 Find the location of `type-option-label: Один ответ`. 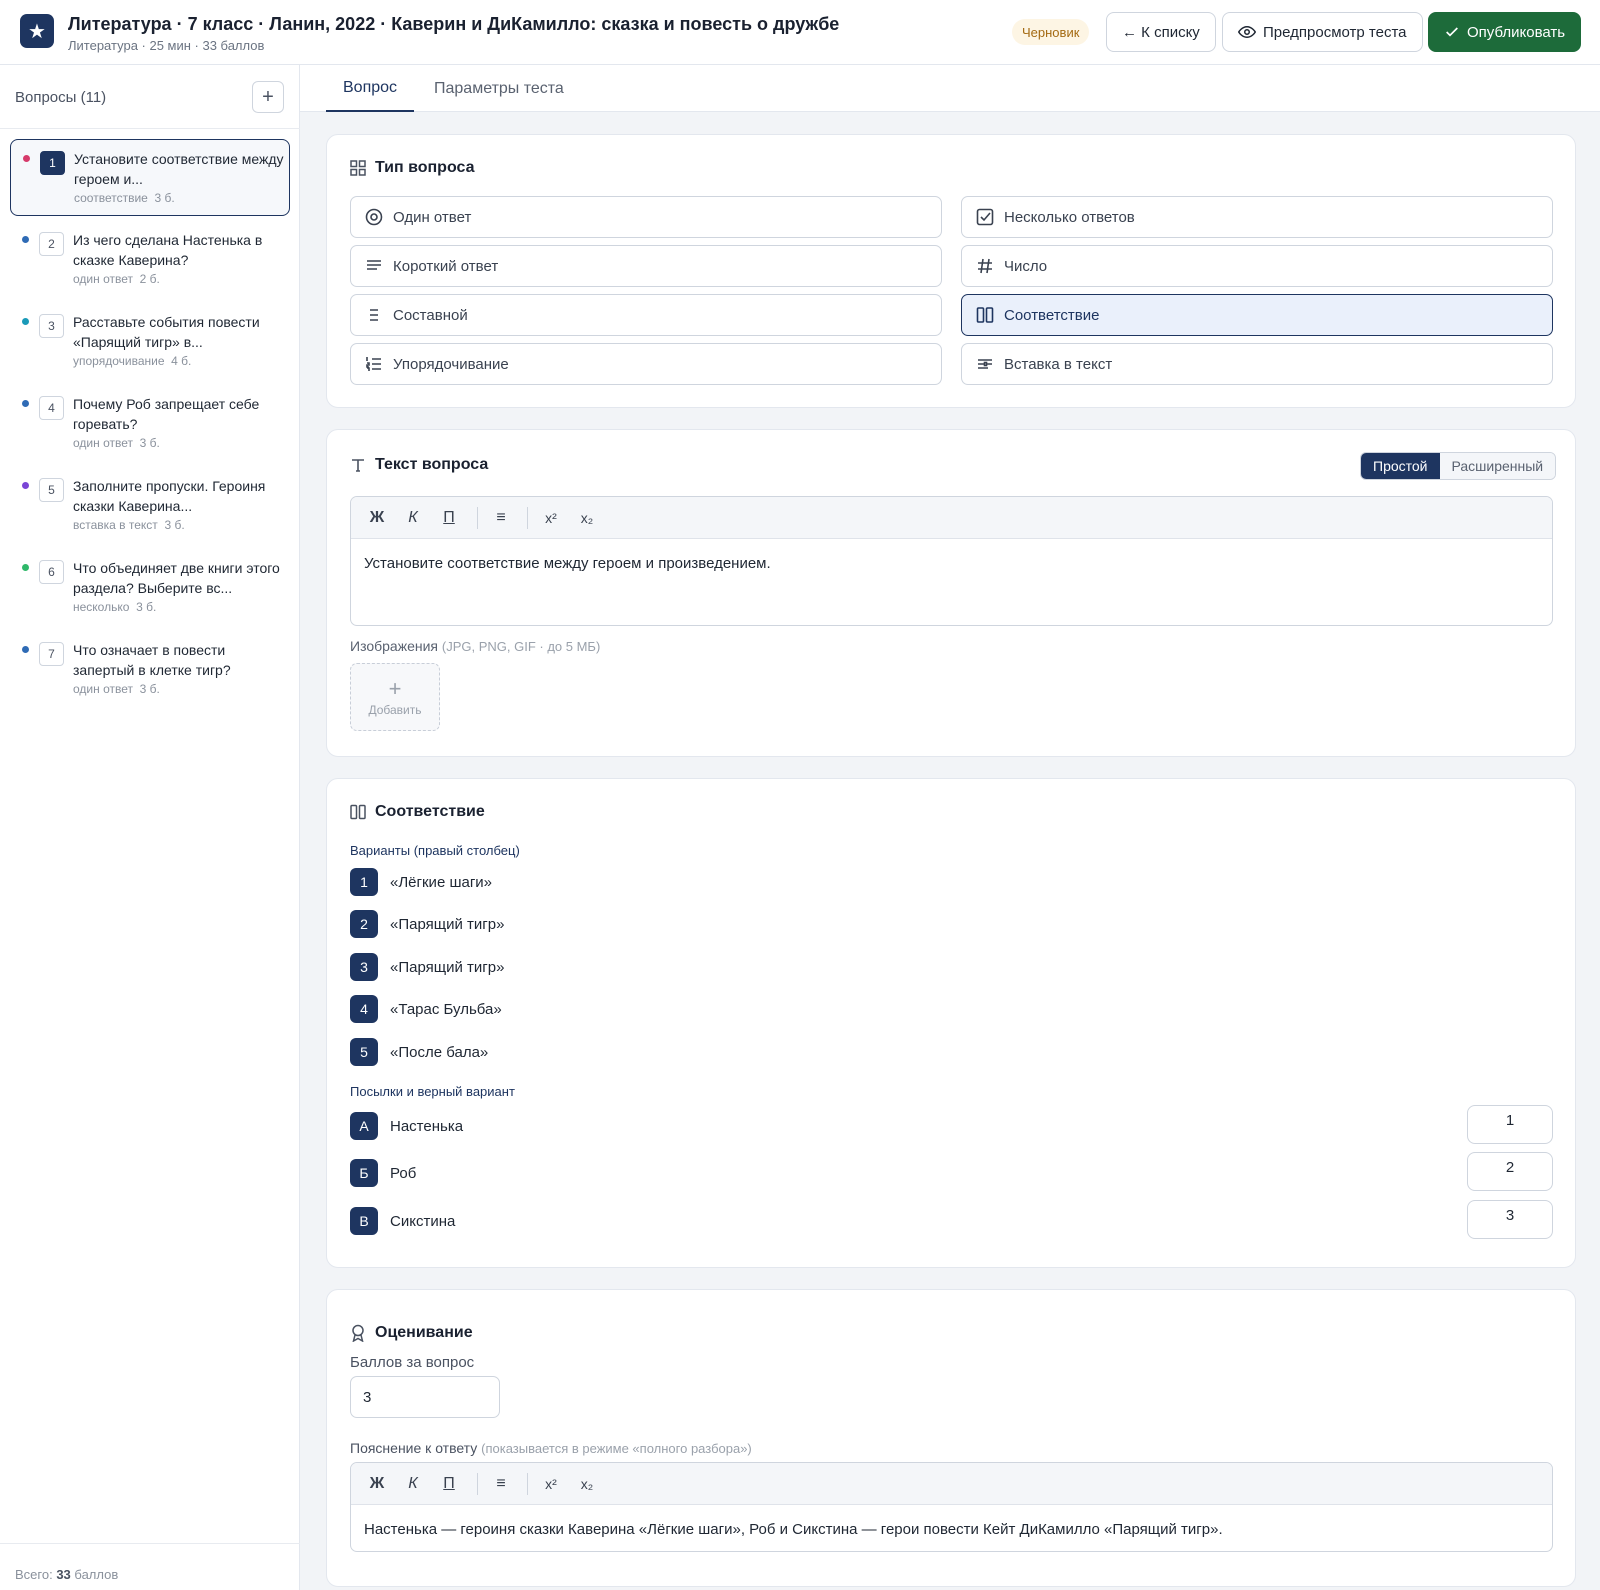

type-option-label: Один ответ is located at coordinates (432, 217).